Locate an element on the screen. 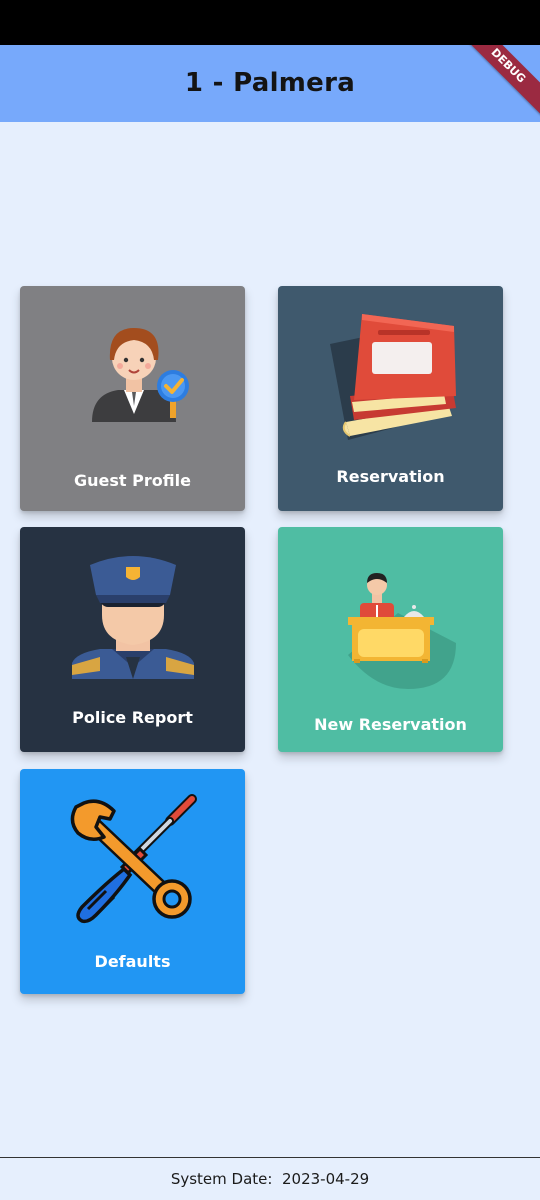 This screenshot has height=1200, width=540. guest-profile-icon is located at coordinates (140, 375).